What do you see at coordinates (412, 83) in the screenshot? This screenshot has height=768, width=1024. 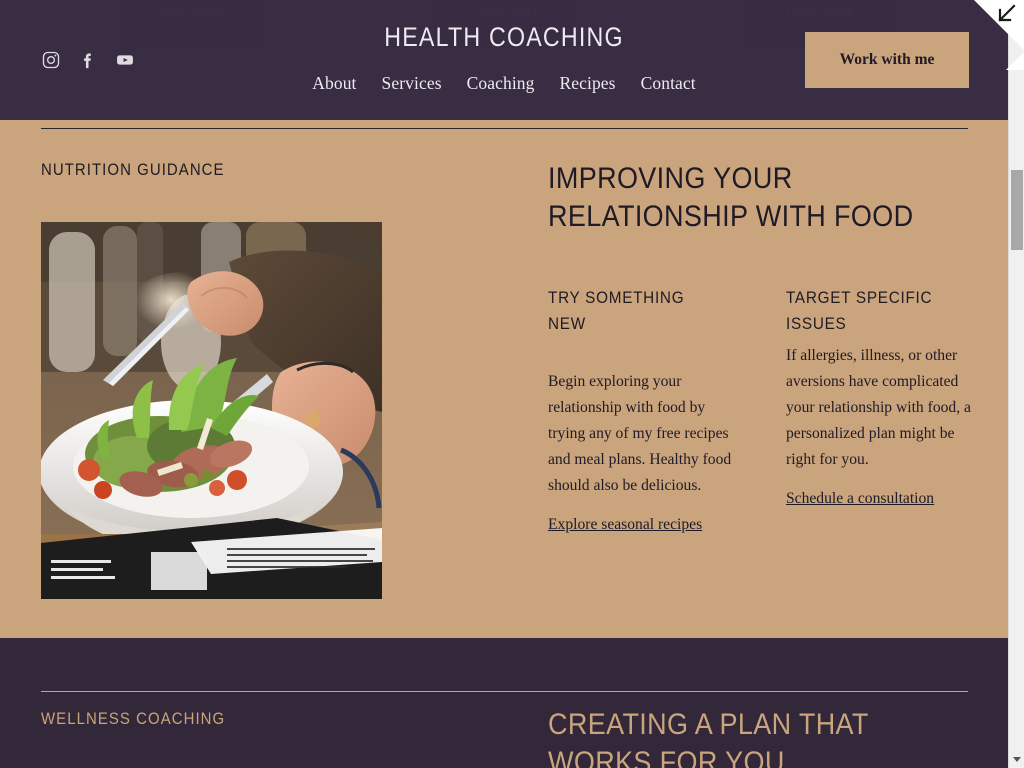 I see `nav-item-services: Services` at bounding box center [412, 83].